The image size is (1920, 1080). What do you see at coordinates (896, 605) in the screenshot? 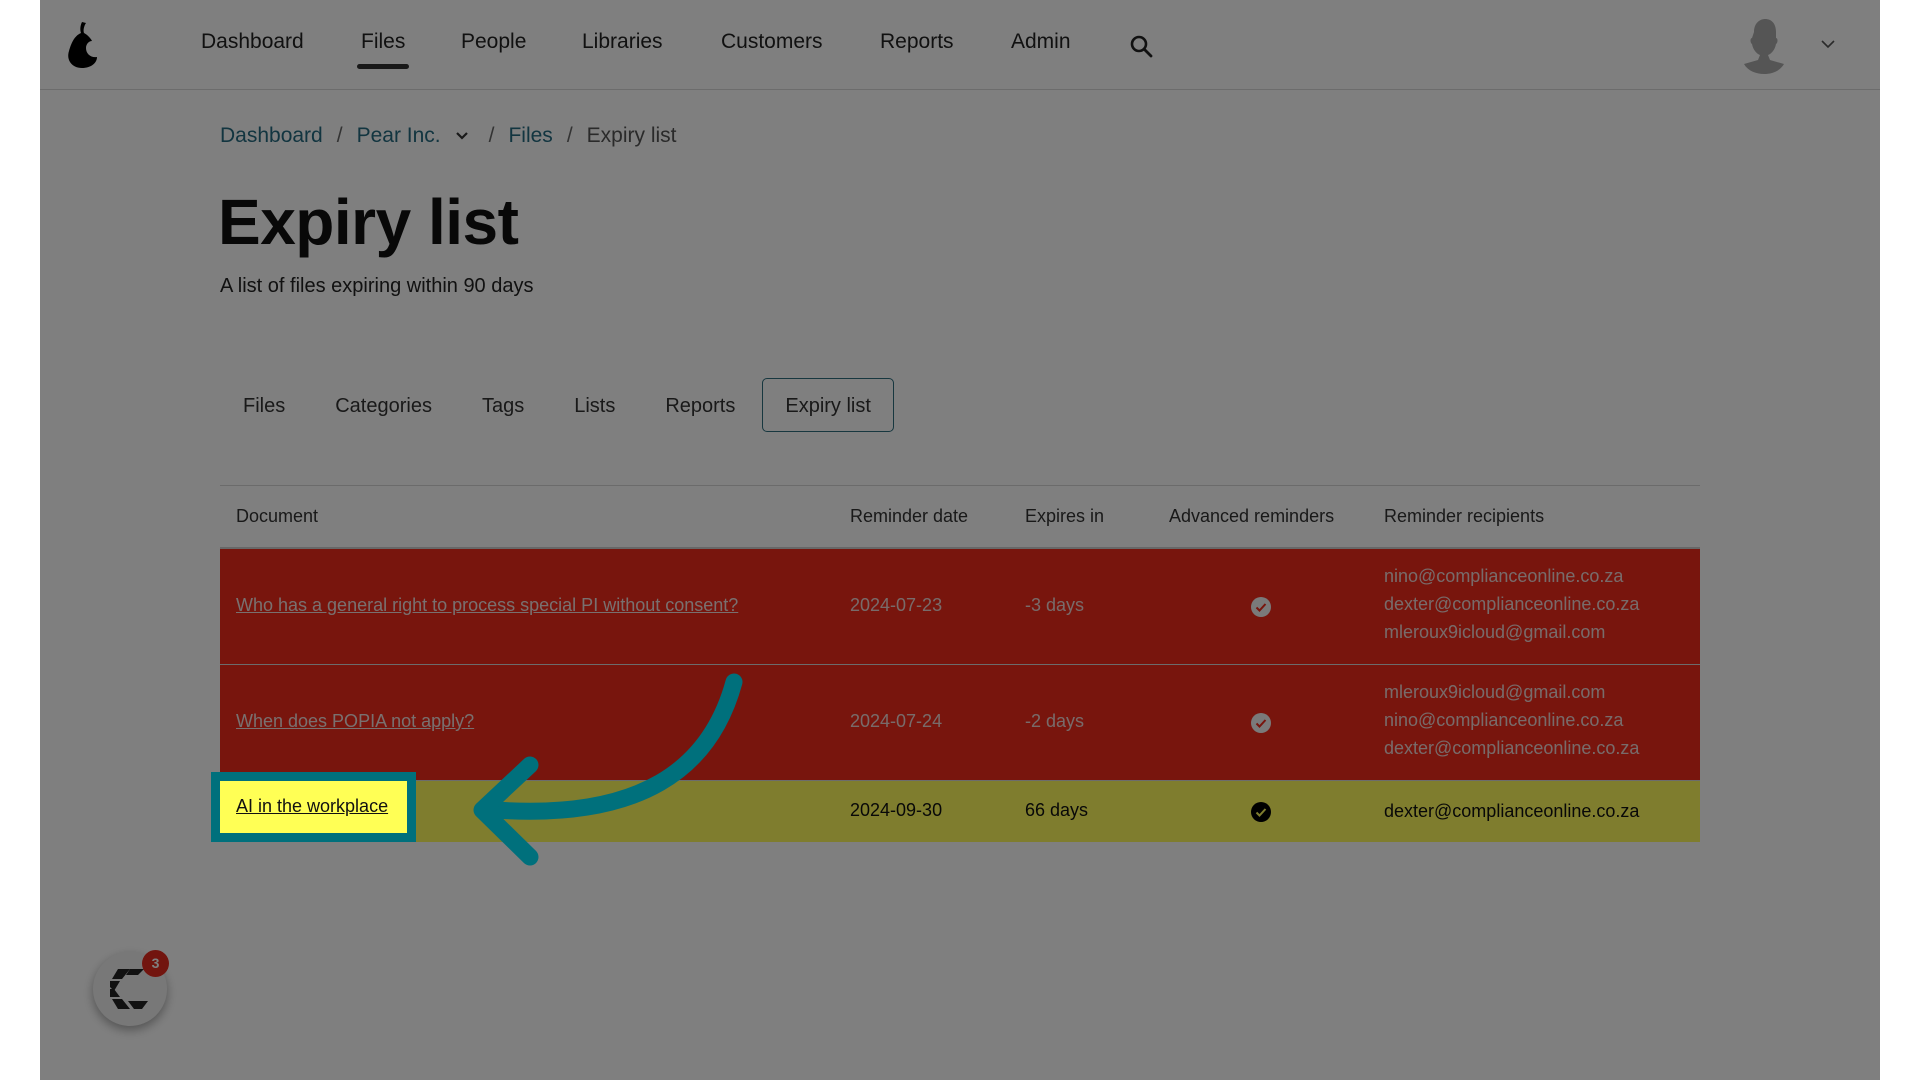
I see `reminder-date: 2024-07-23` at bounding box center [896, 605].